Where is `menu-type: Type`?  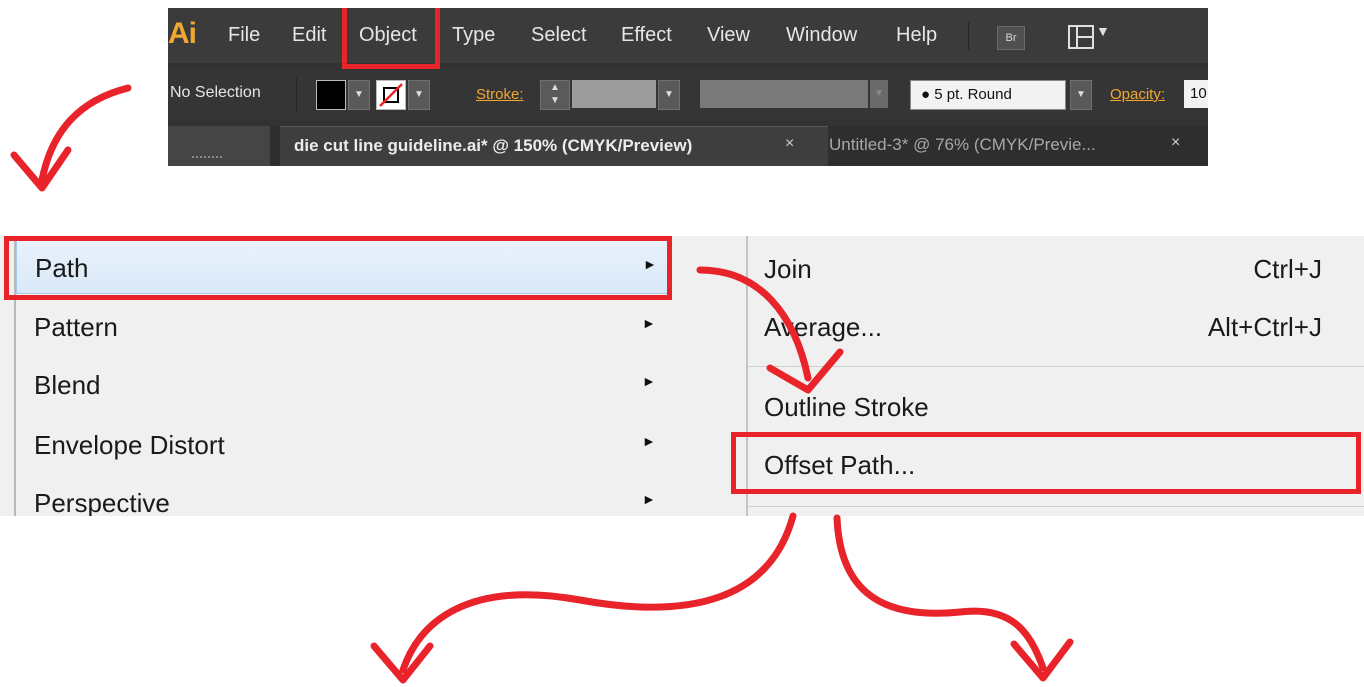
menu-type: Type is located at coordinates (473, 35).